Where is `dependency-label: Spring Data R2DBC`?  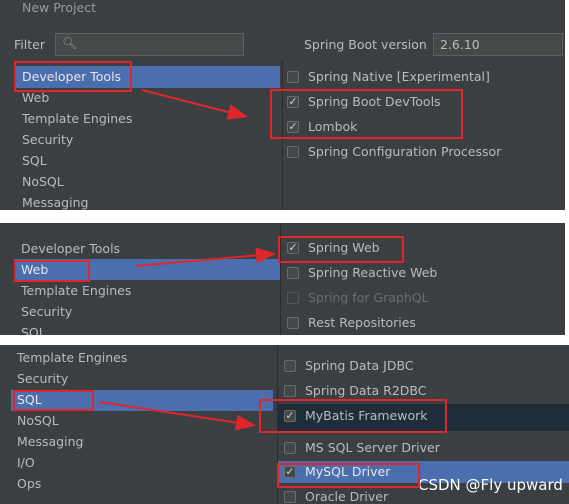
dependency-label: Spring Data R2DBC is located at coordinates (366, 390).